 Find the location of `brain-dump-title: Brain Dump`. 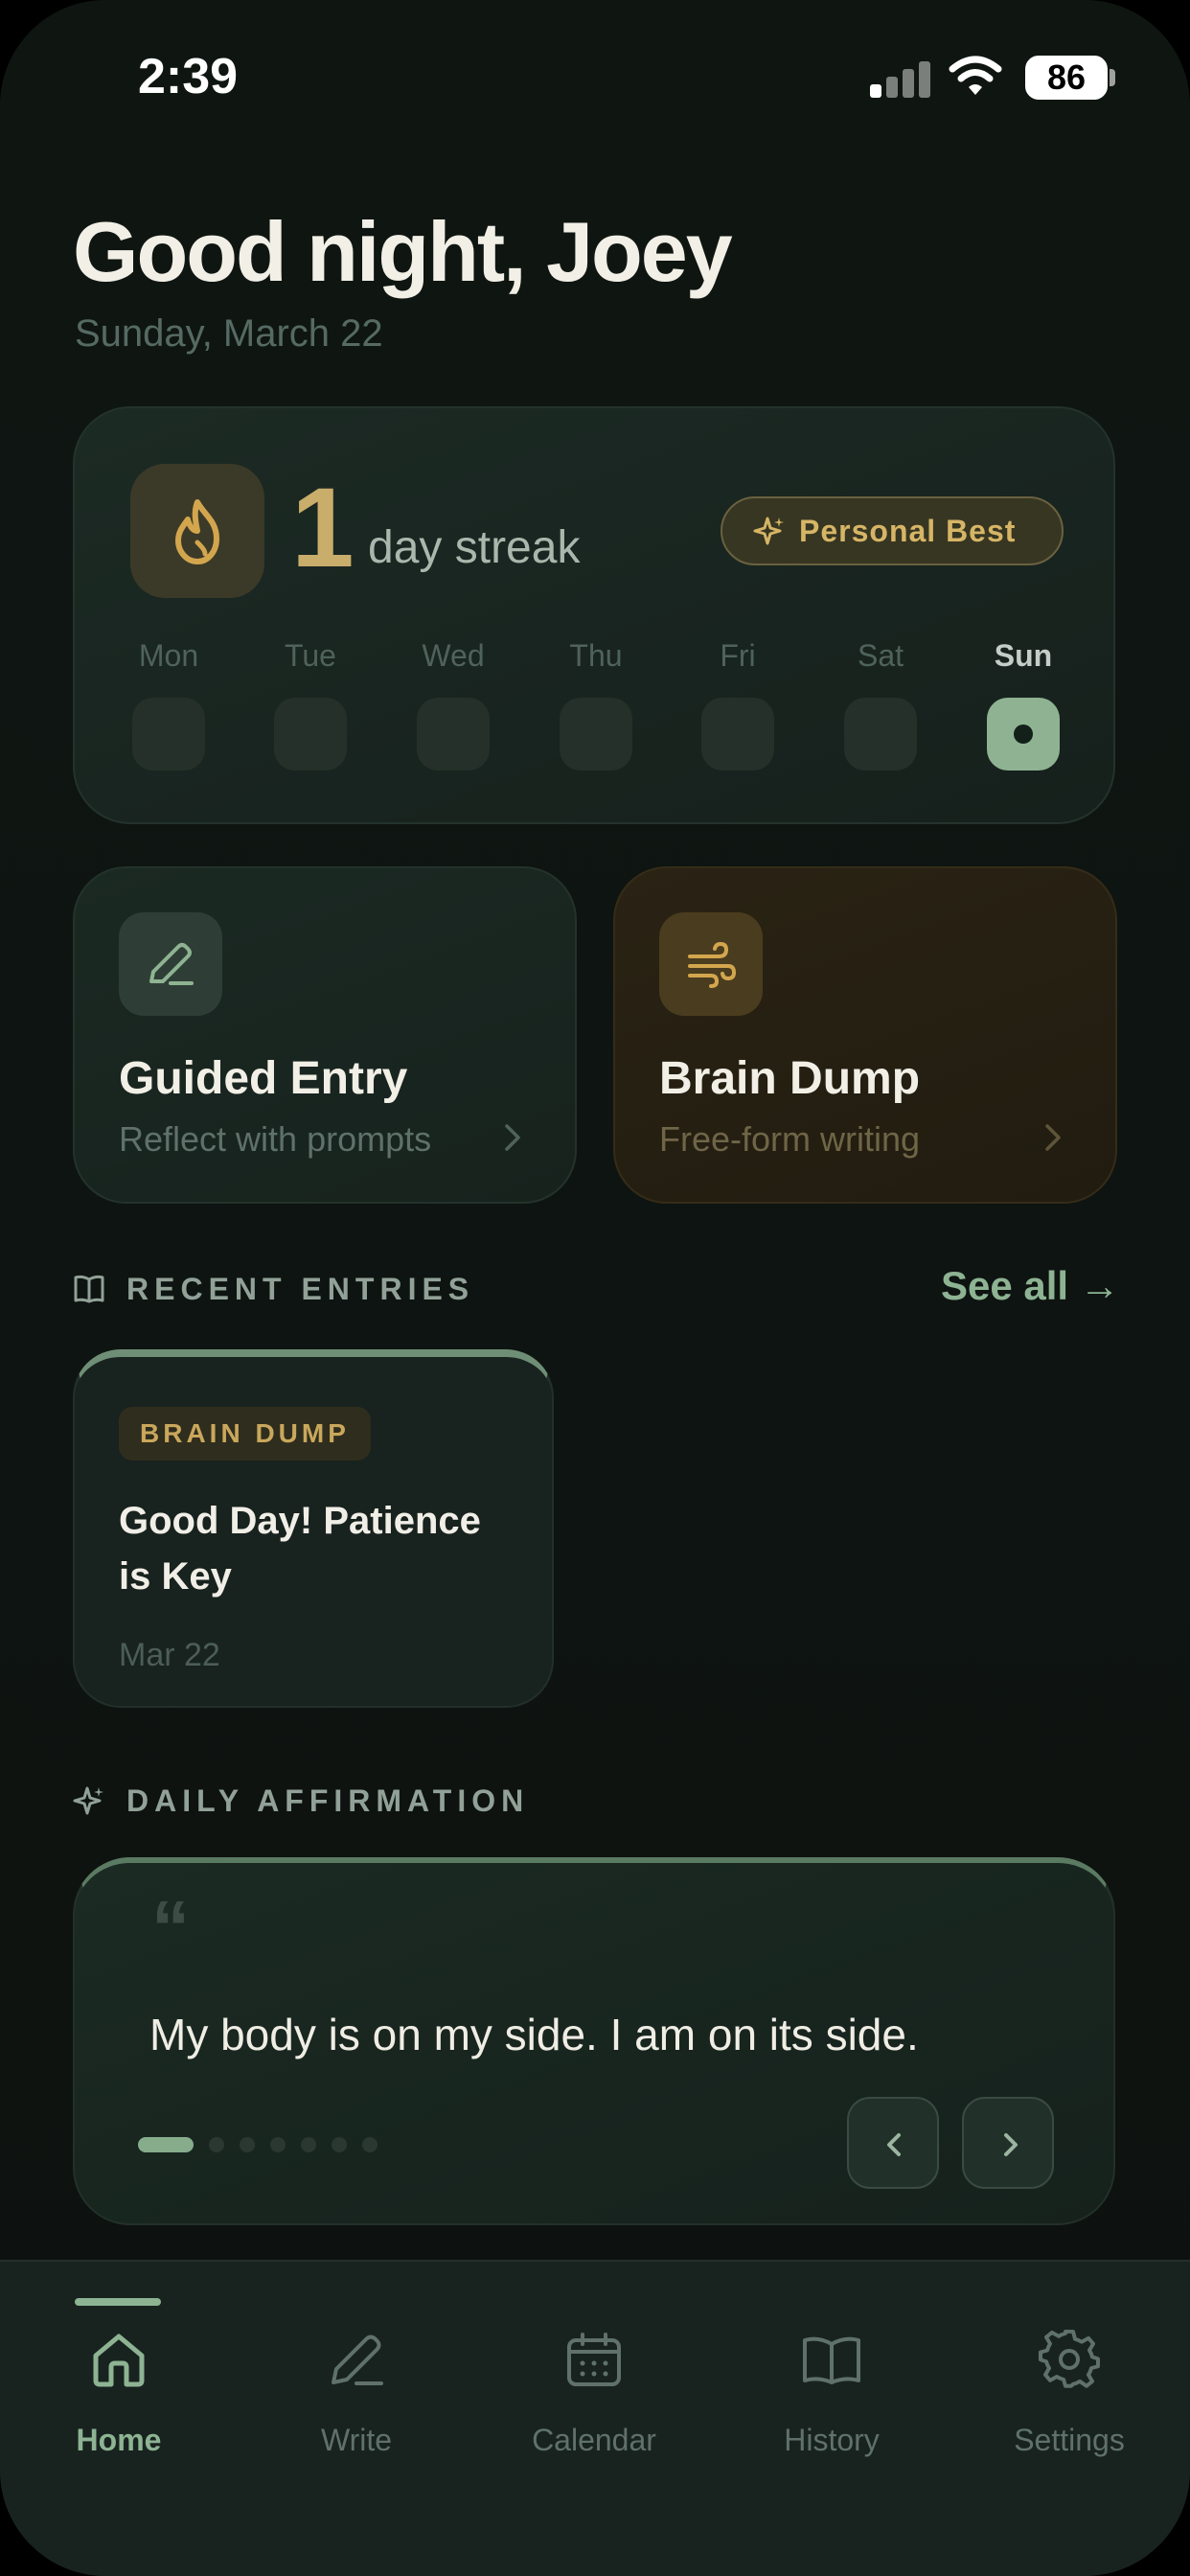

brain-dump-title: Brain Dump is located at coordinates (790, 1078).